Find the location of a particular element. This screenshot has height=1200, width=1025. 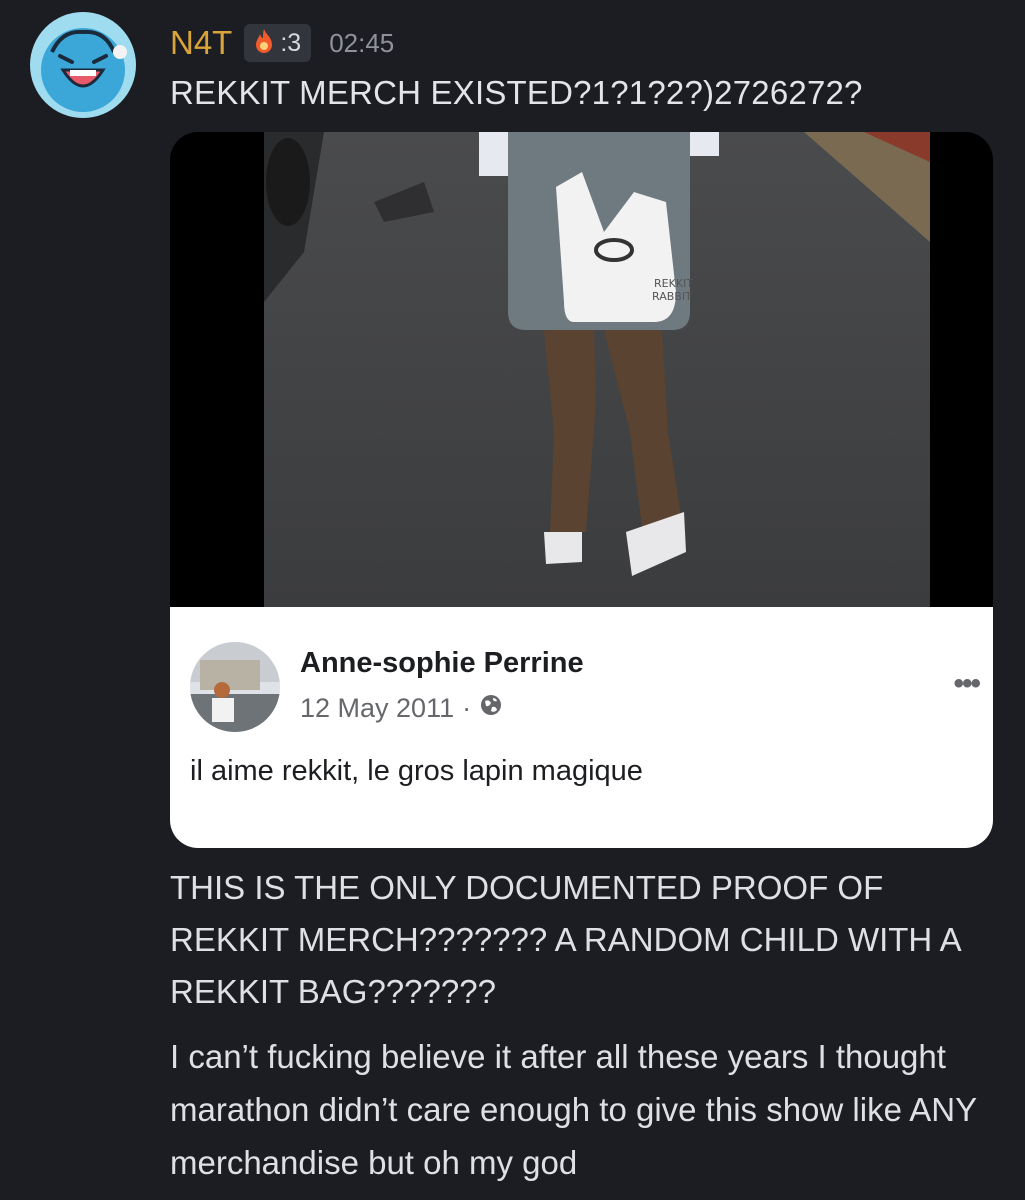

globe-icon is located at coordinates (491, 708).